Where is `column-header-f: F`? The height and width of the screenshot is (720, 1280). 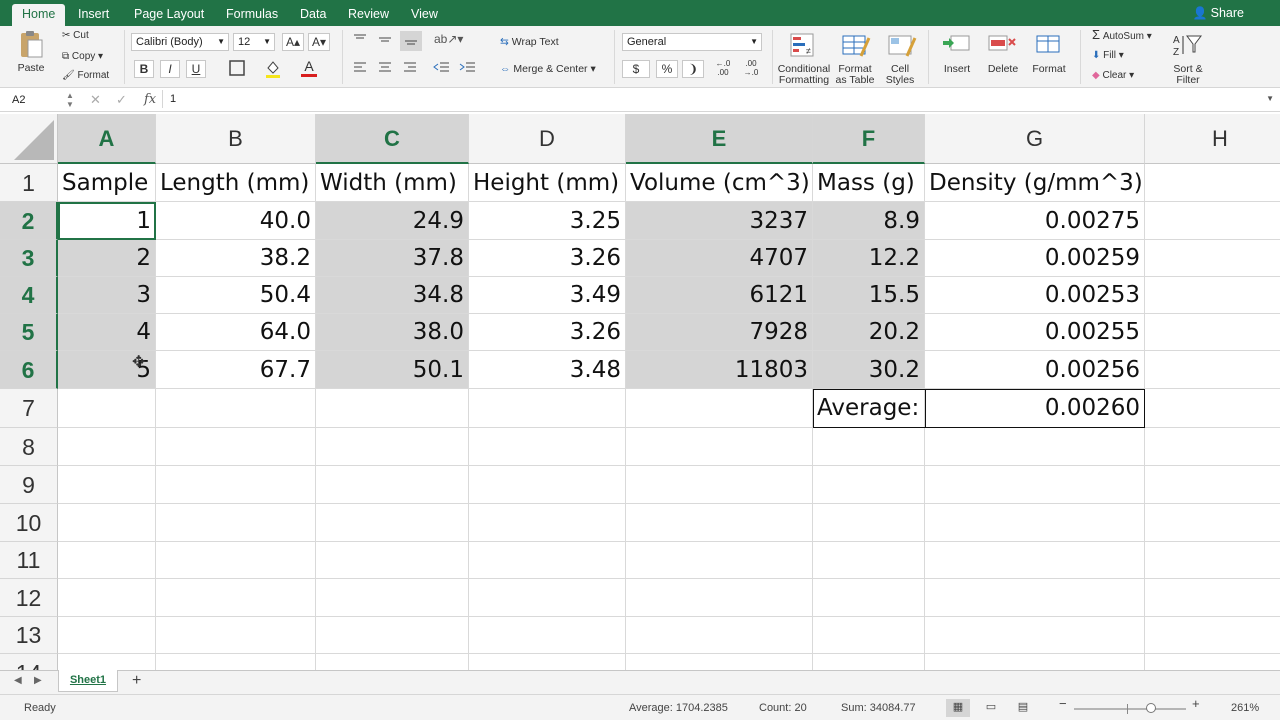
column-header-f: F is located at coordinates (869, 139).